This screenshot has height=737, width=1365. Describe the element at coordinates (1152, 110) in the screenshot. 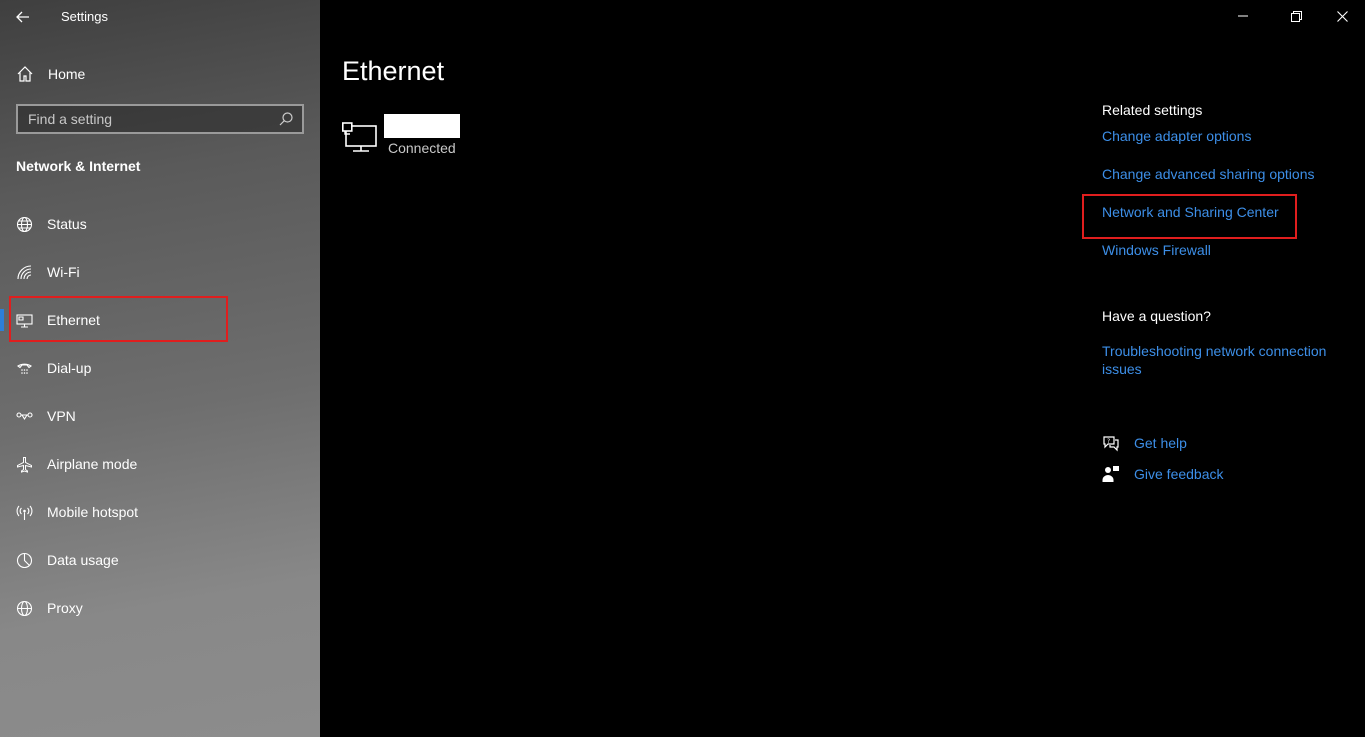

I see `related-settings-heading: Related settings` at that location.